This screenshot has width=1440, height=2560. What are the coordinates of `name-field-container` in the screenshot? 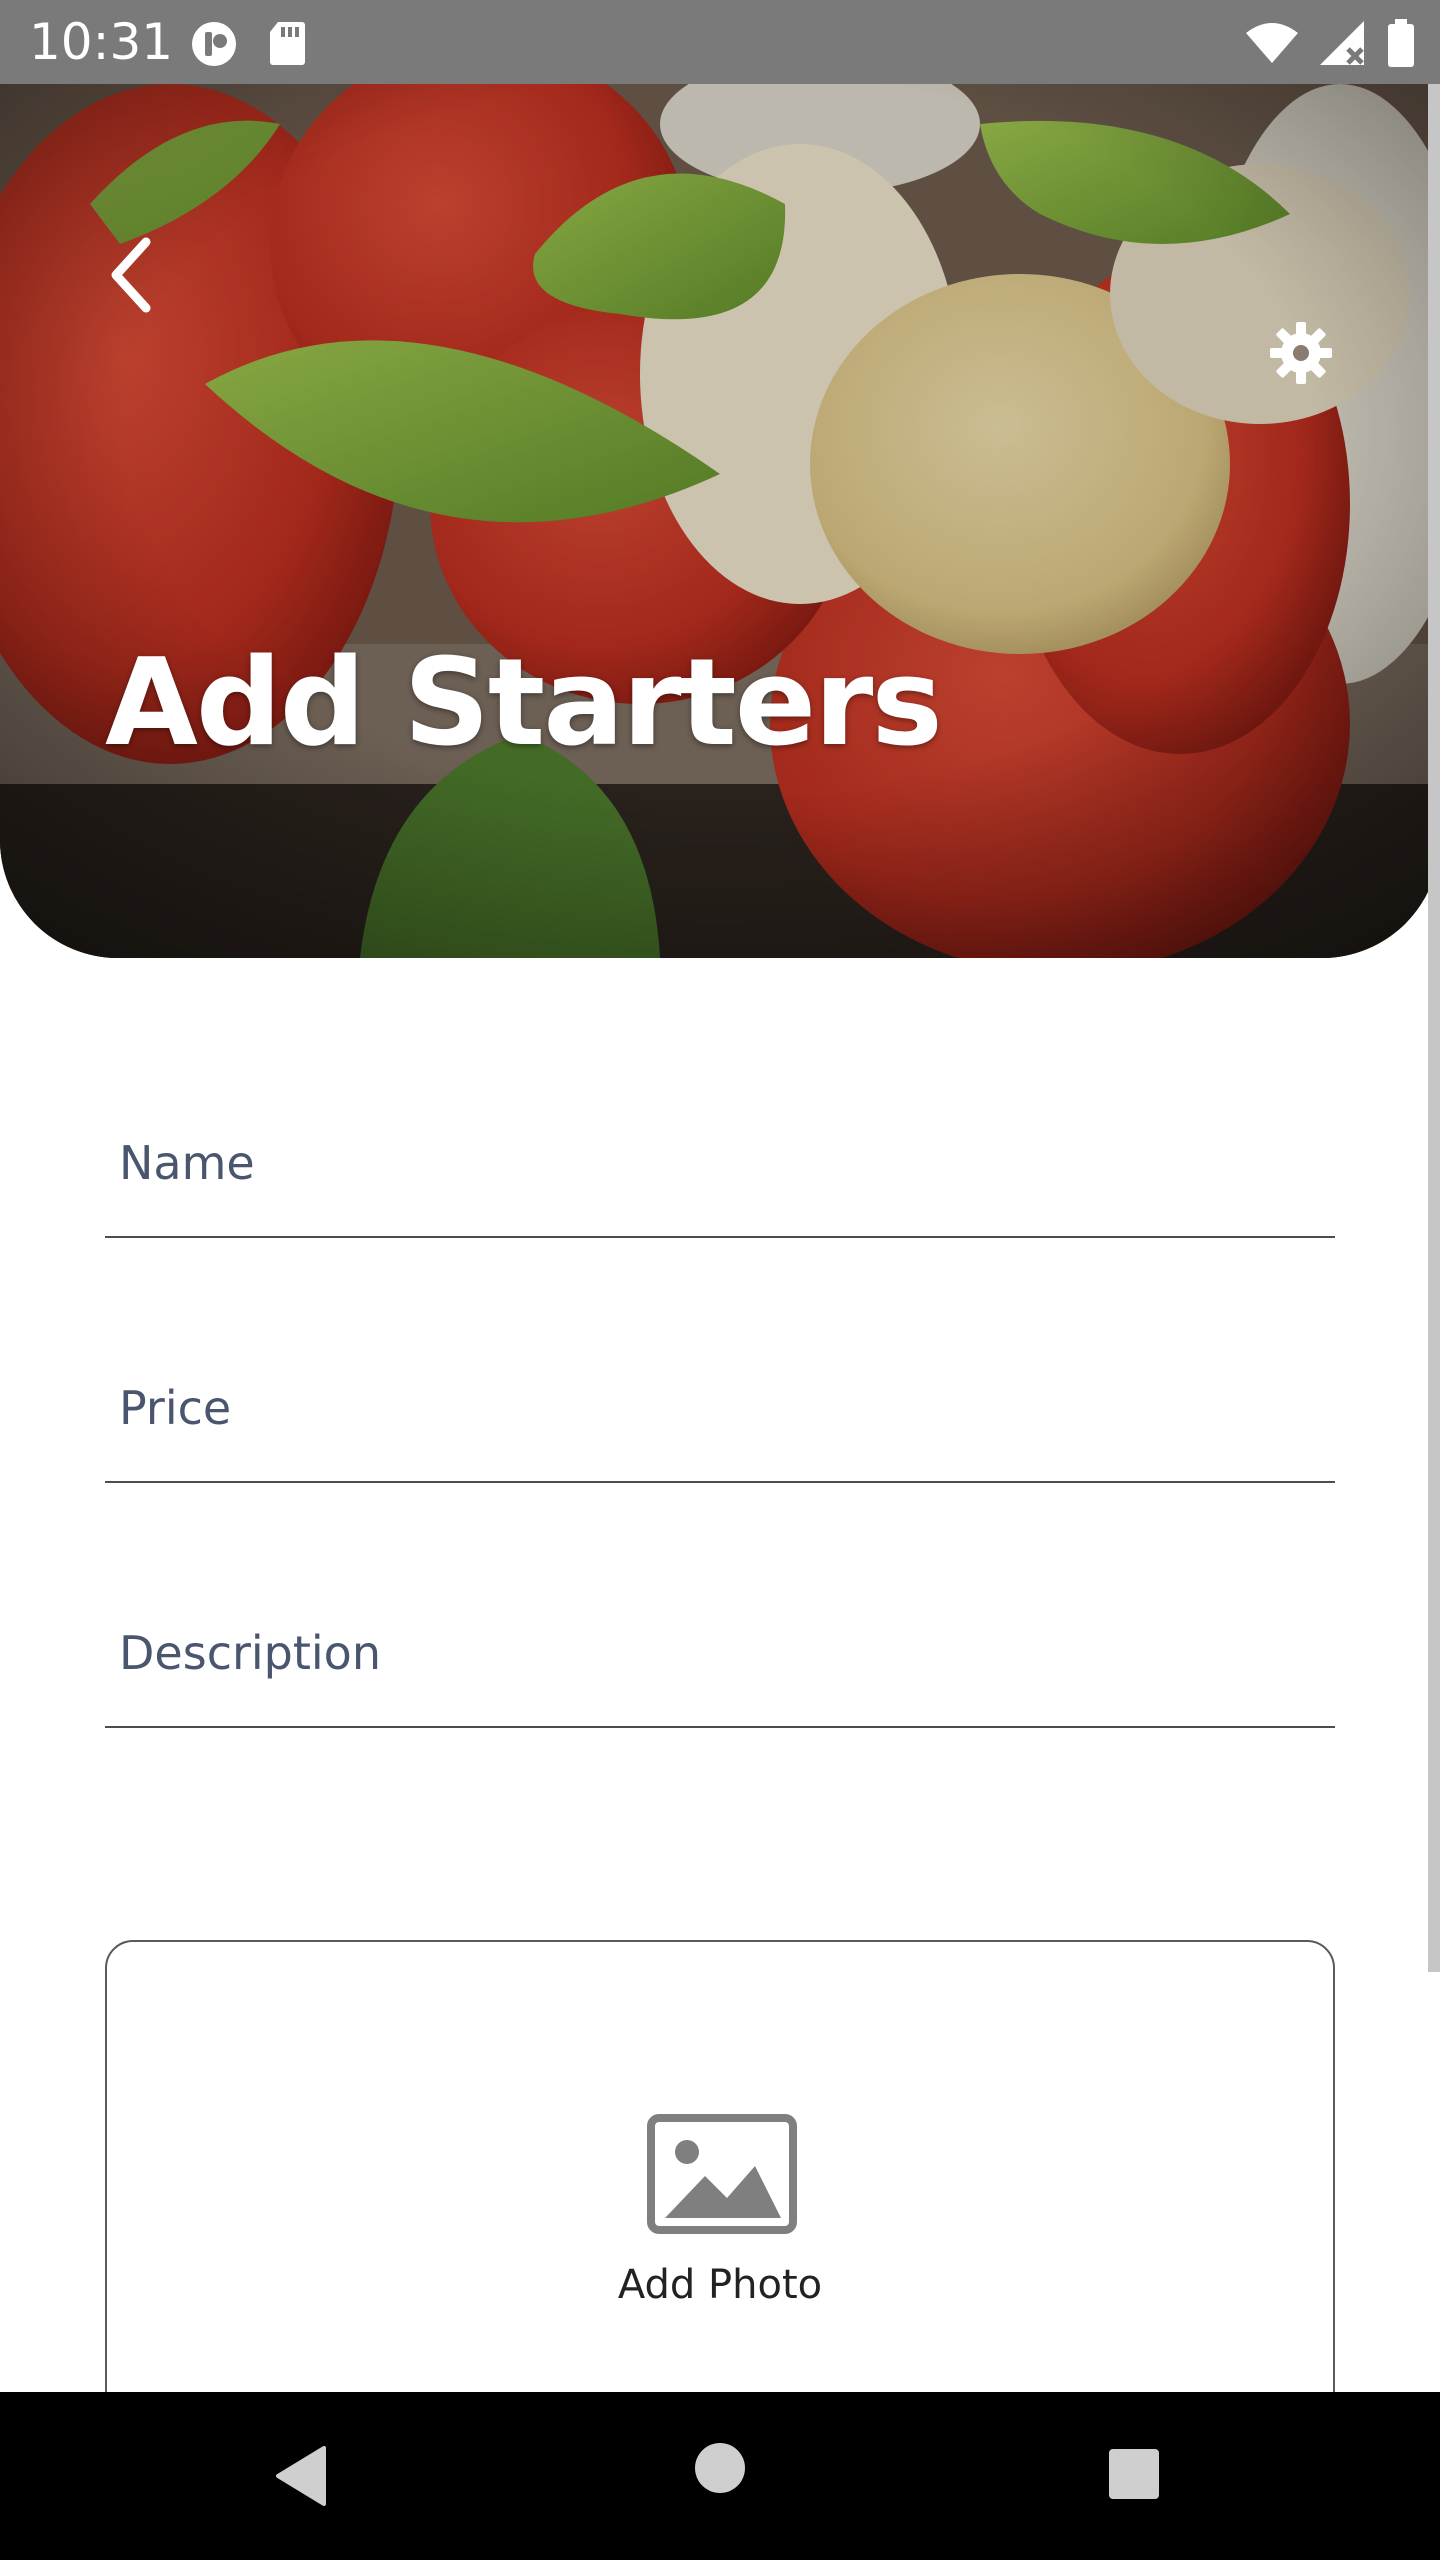 It's located at (720, 1173).